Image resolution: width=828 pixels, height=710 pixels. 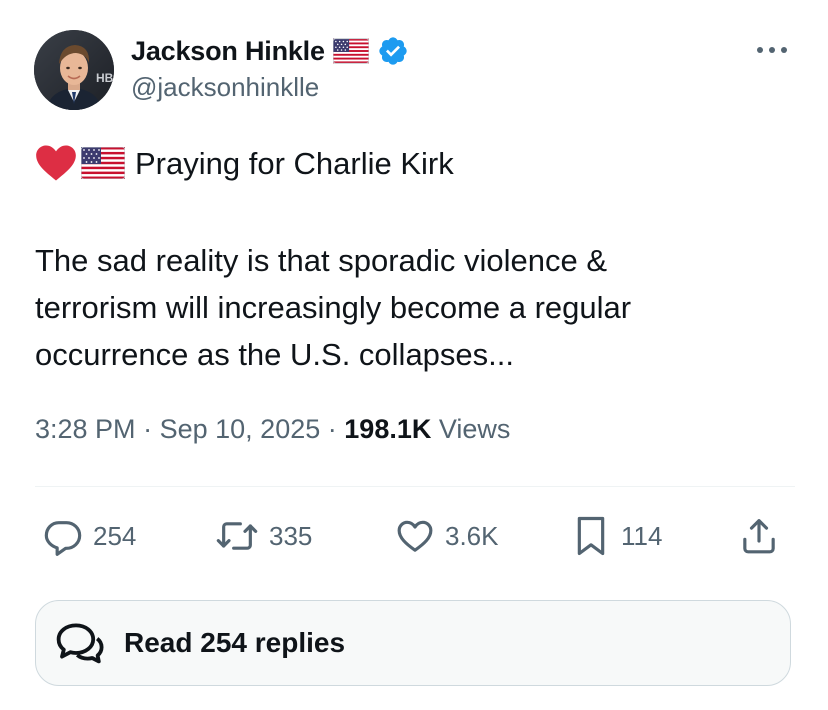 What do you see at coordinates (474, 429) in the screenshot?
I see `views-label: Views` at bounding box center [474, 429].